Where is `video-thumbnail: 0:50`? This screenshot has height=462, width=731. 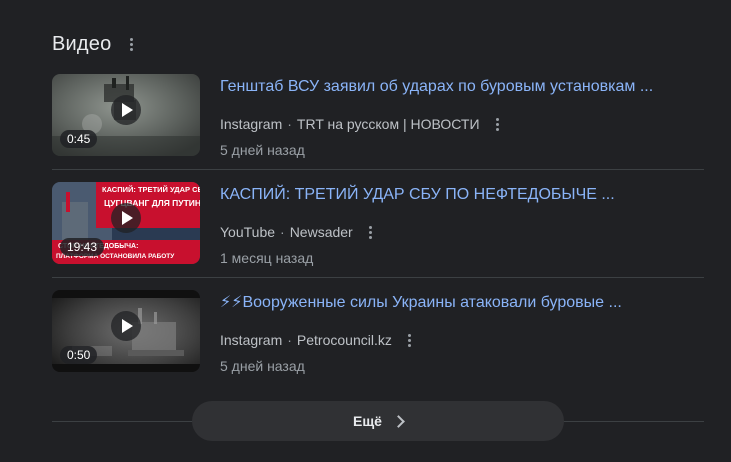
video-thumbnail: 0:50 is located at coordinates (126, 331).